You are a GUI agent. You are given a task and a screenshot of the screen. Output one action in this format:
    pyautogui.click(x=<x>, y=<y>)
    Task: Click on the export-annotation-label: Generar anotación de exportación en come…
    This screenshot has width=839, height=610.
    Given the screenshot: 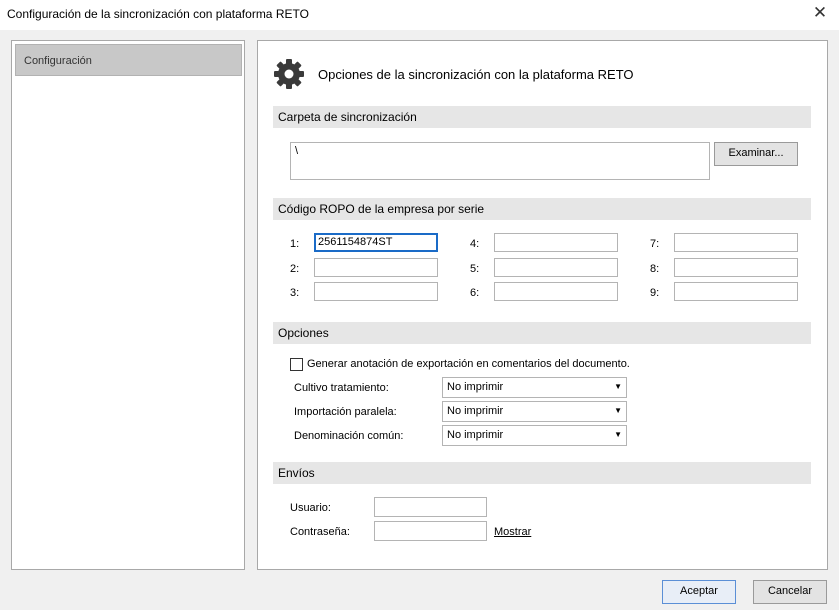 What is the action you would take?
    pyautogui.click(x=468, y=364)
    